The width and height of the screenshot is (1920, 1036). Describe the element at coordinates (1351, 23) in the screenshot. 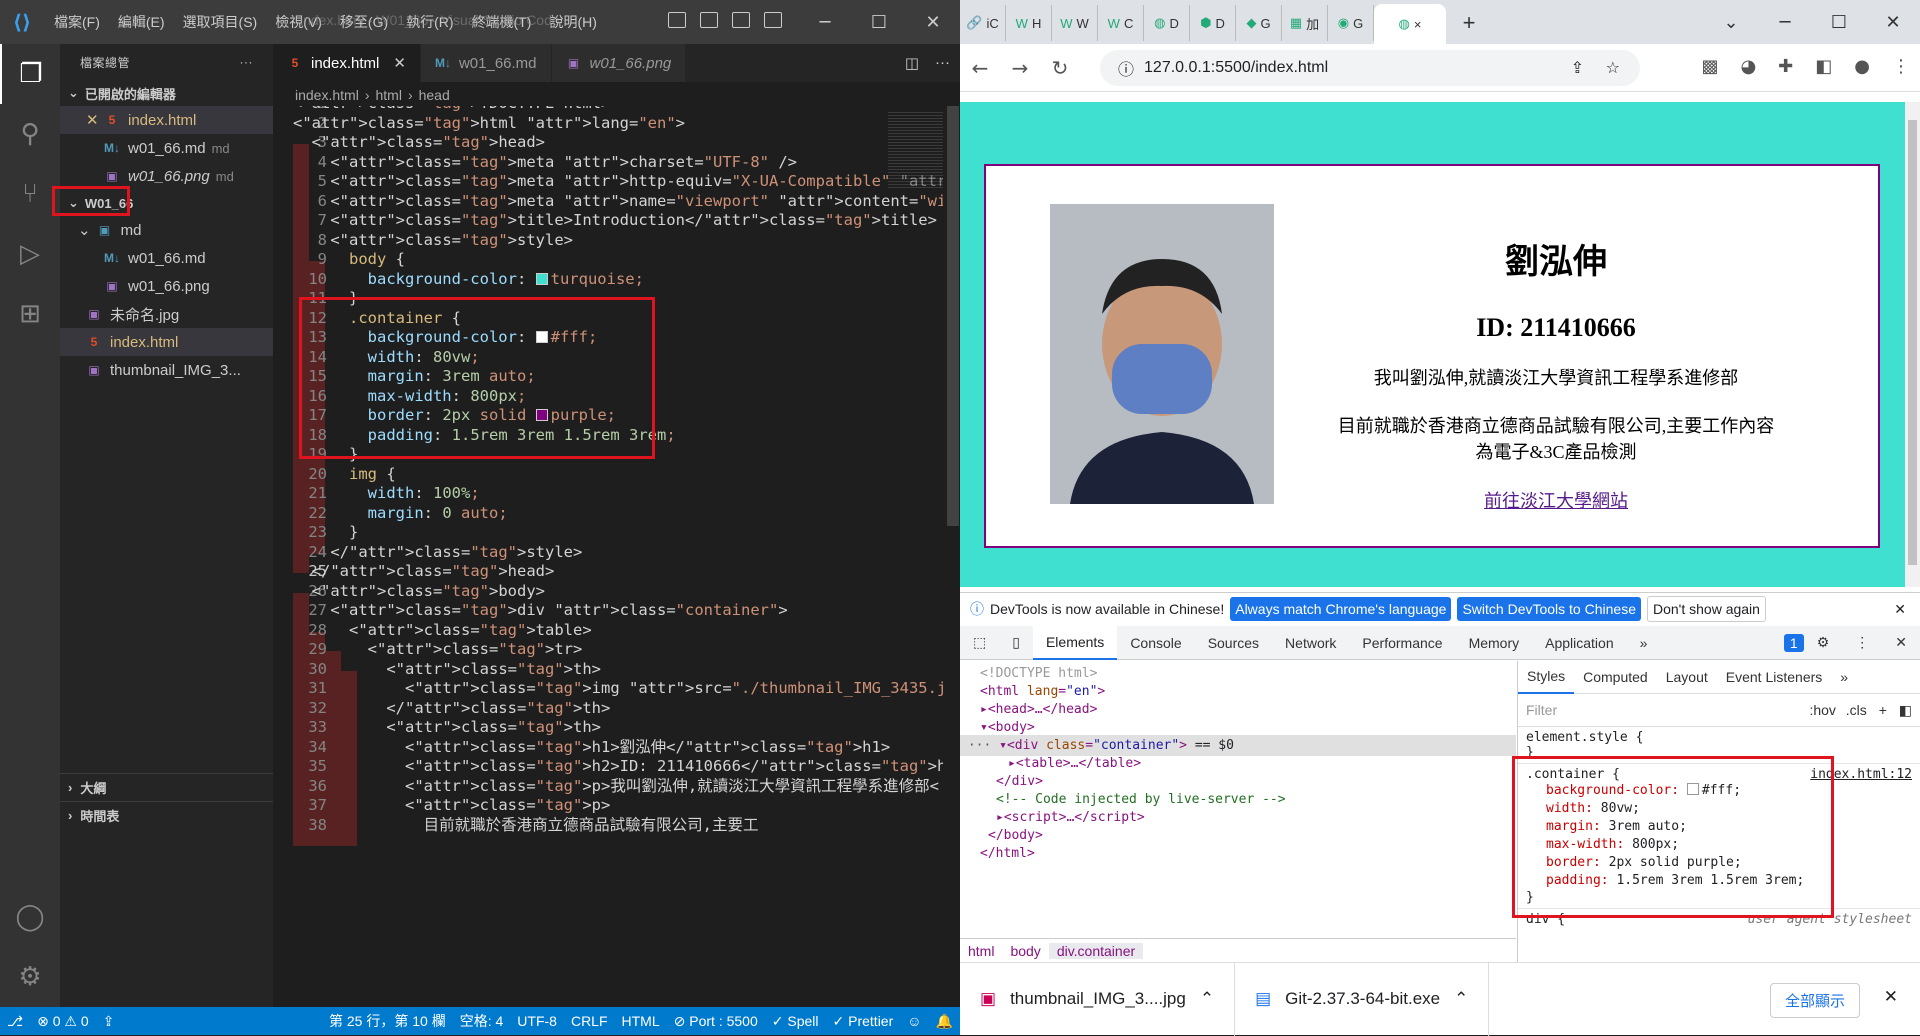

I see `browser-tab: ◉ G` at that location.